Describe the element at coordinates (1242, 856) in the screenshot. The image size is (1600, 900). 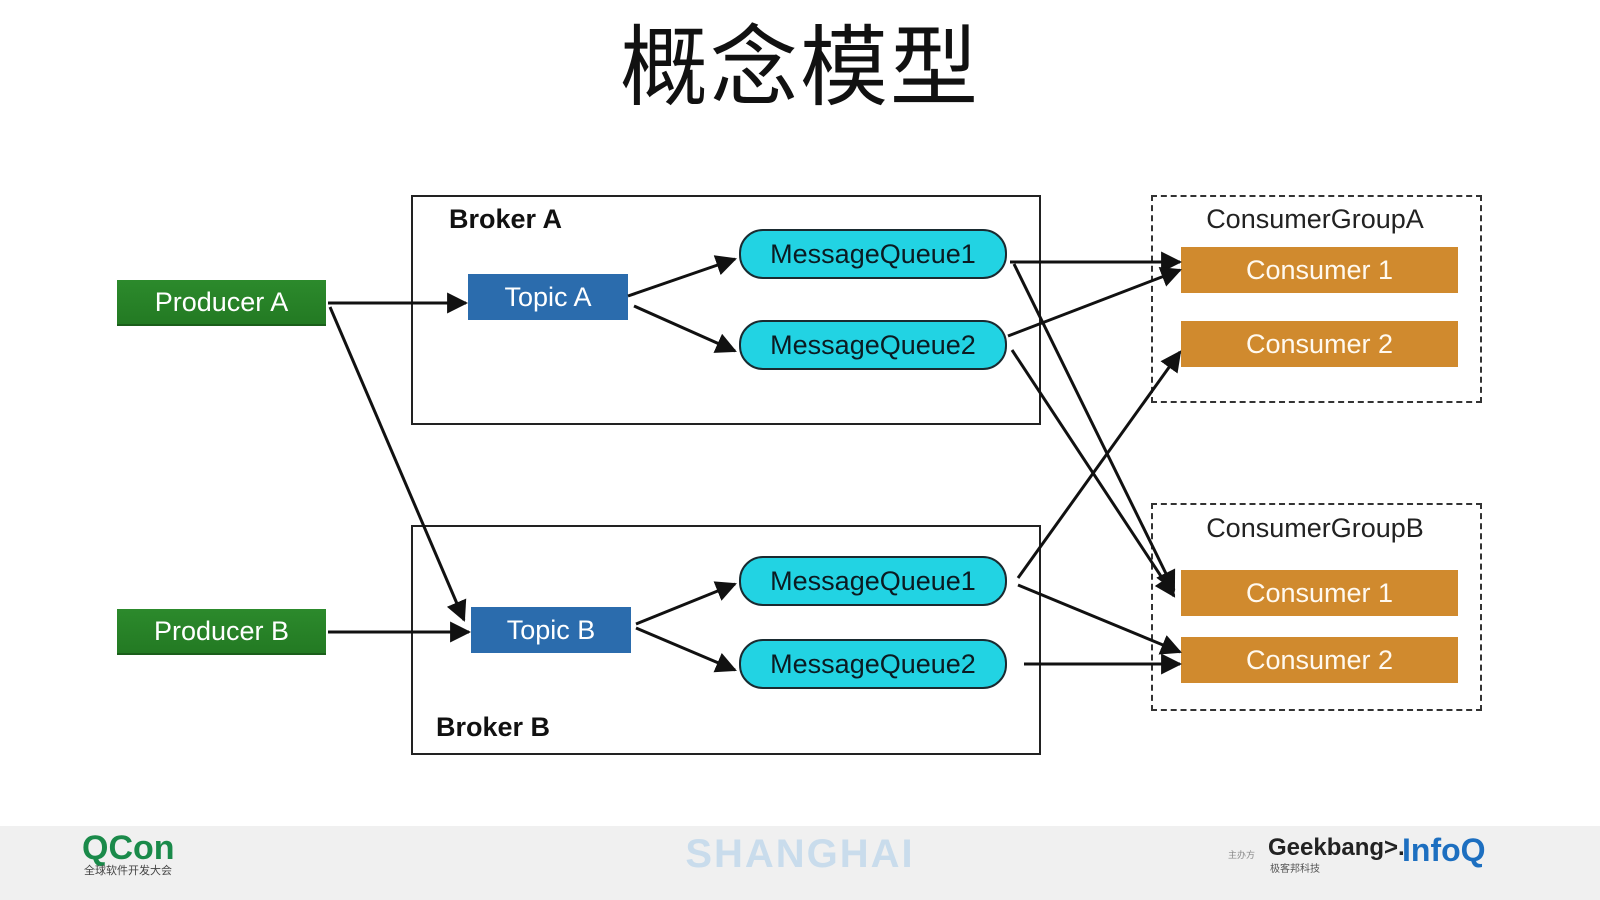
I see `organizer-label: 主办方` at that location.